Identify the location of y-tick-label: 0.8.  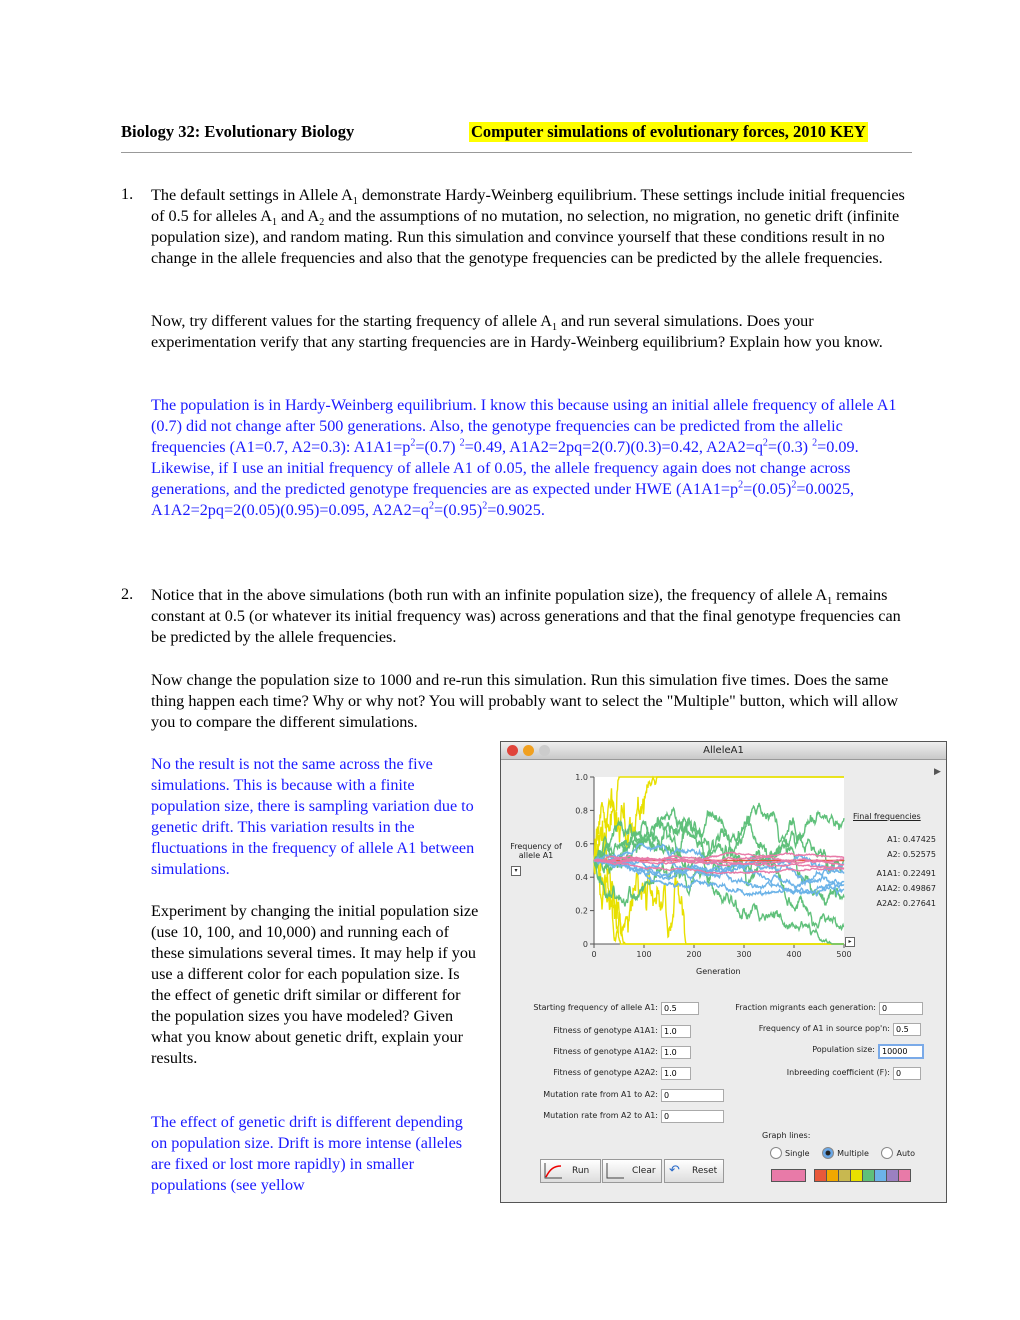
(581, 810).